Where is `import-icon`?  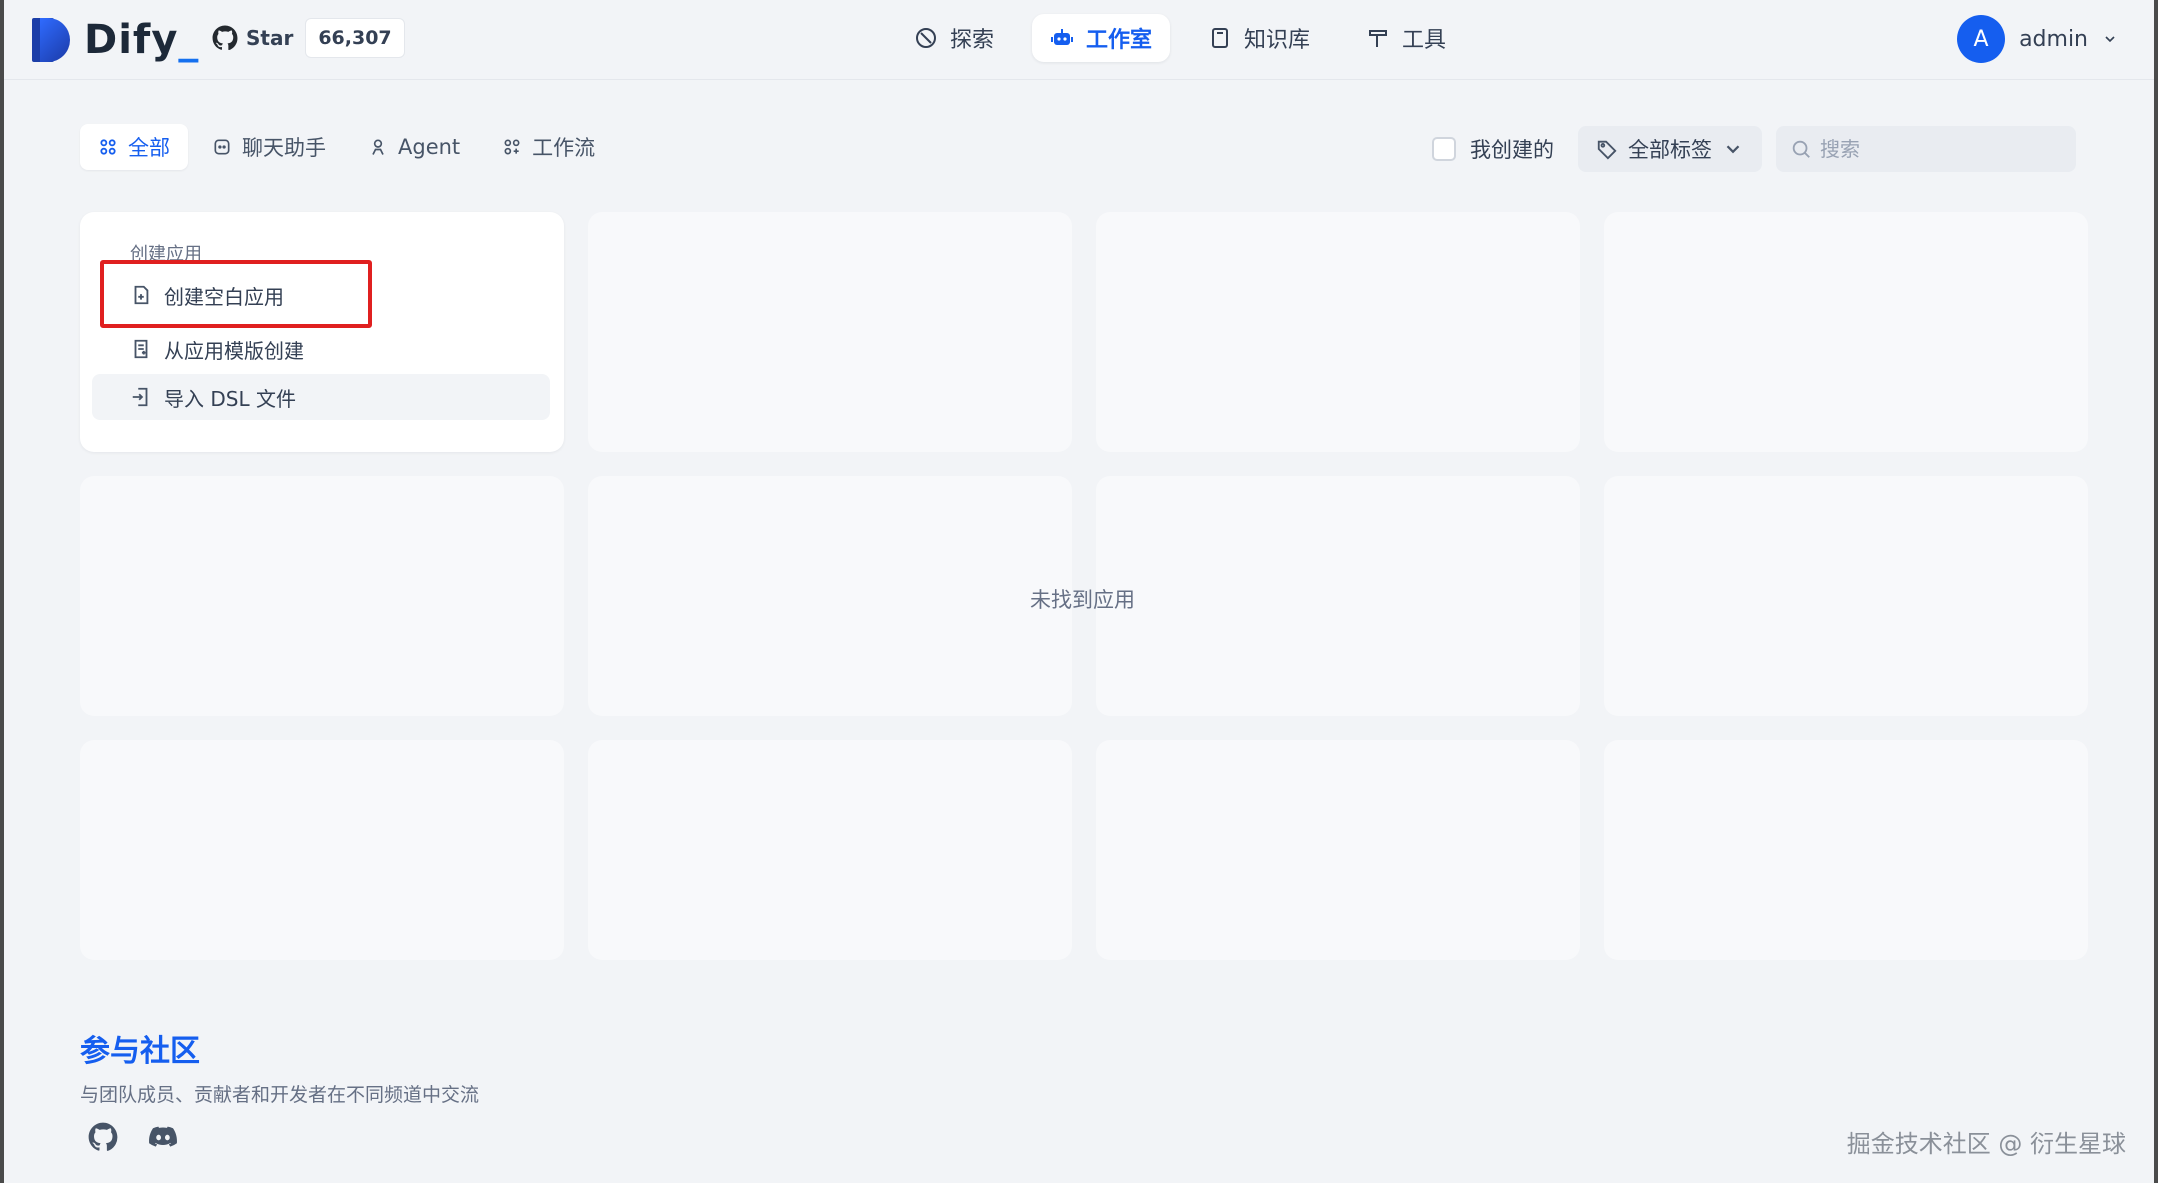 import-icon is located at coordinates (140, 397).